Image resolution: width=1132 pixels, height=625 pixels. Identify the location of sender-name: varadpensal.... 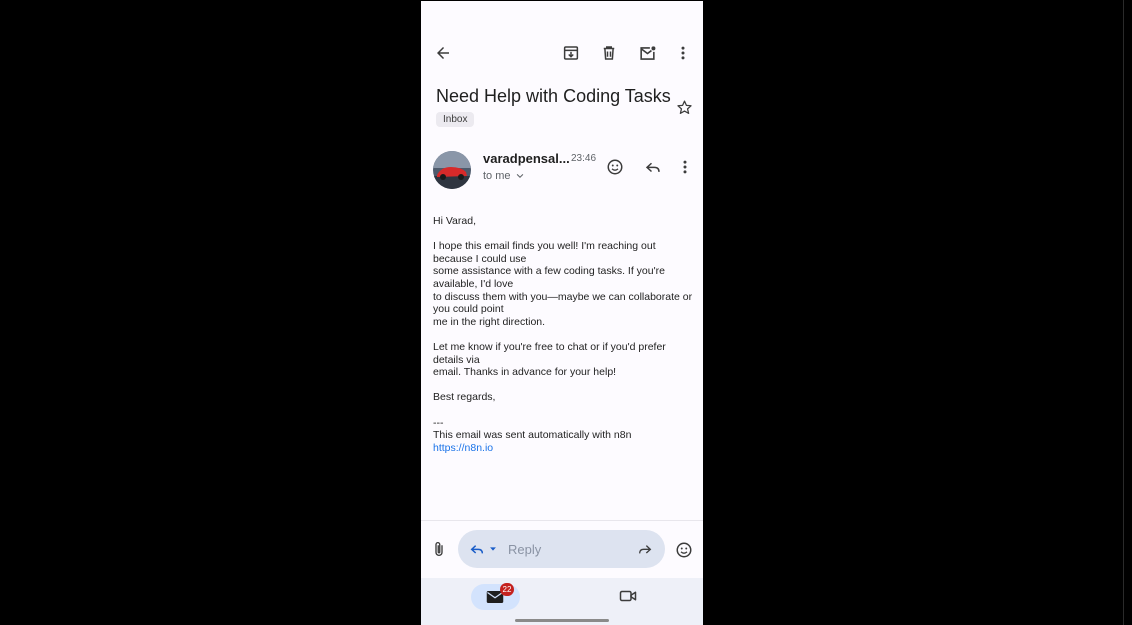
(526, 158).